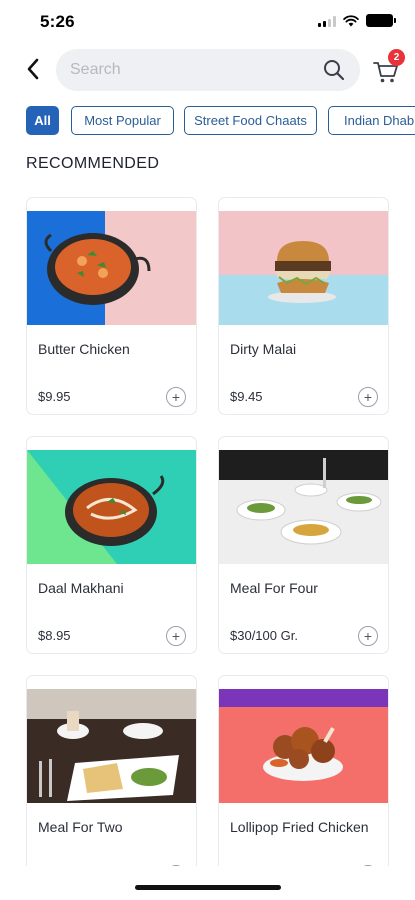 The height and width of the screenshot is (900, 415). What do you see at coordinates (334, 70) in the screenshot?
I see `search-icon` at bounding box center [334, 70].